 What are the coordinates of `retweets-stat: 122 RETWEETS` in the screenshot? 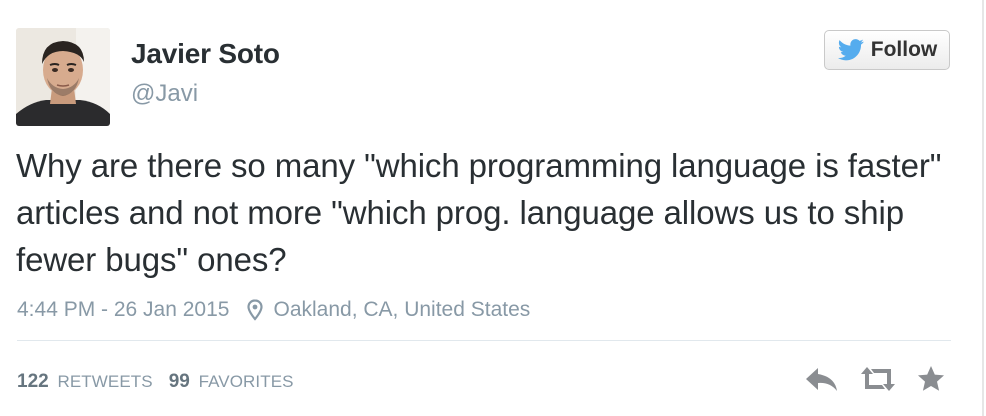 It's located at (85, 382).